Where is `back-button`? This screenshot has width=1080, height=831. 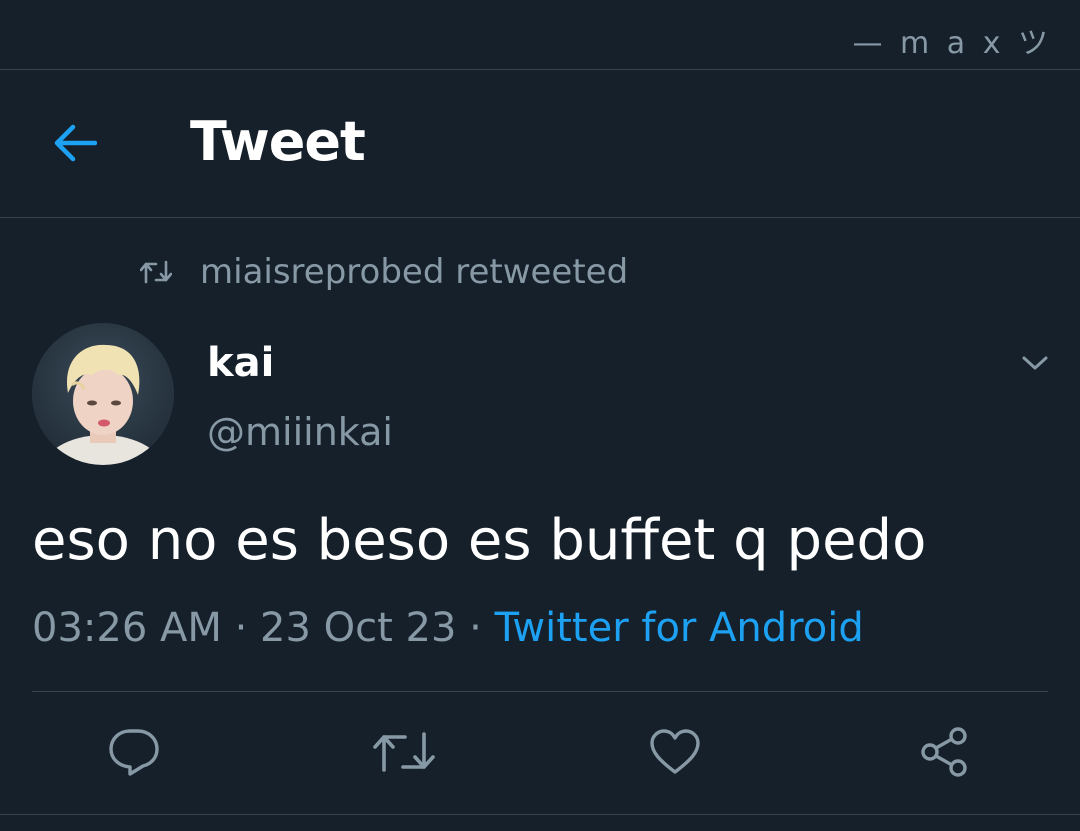
back-button is located at coordinates (74, 143).